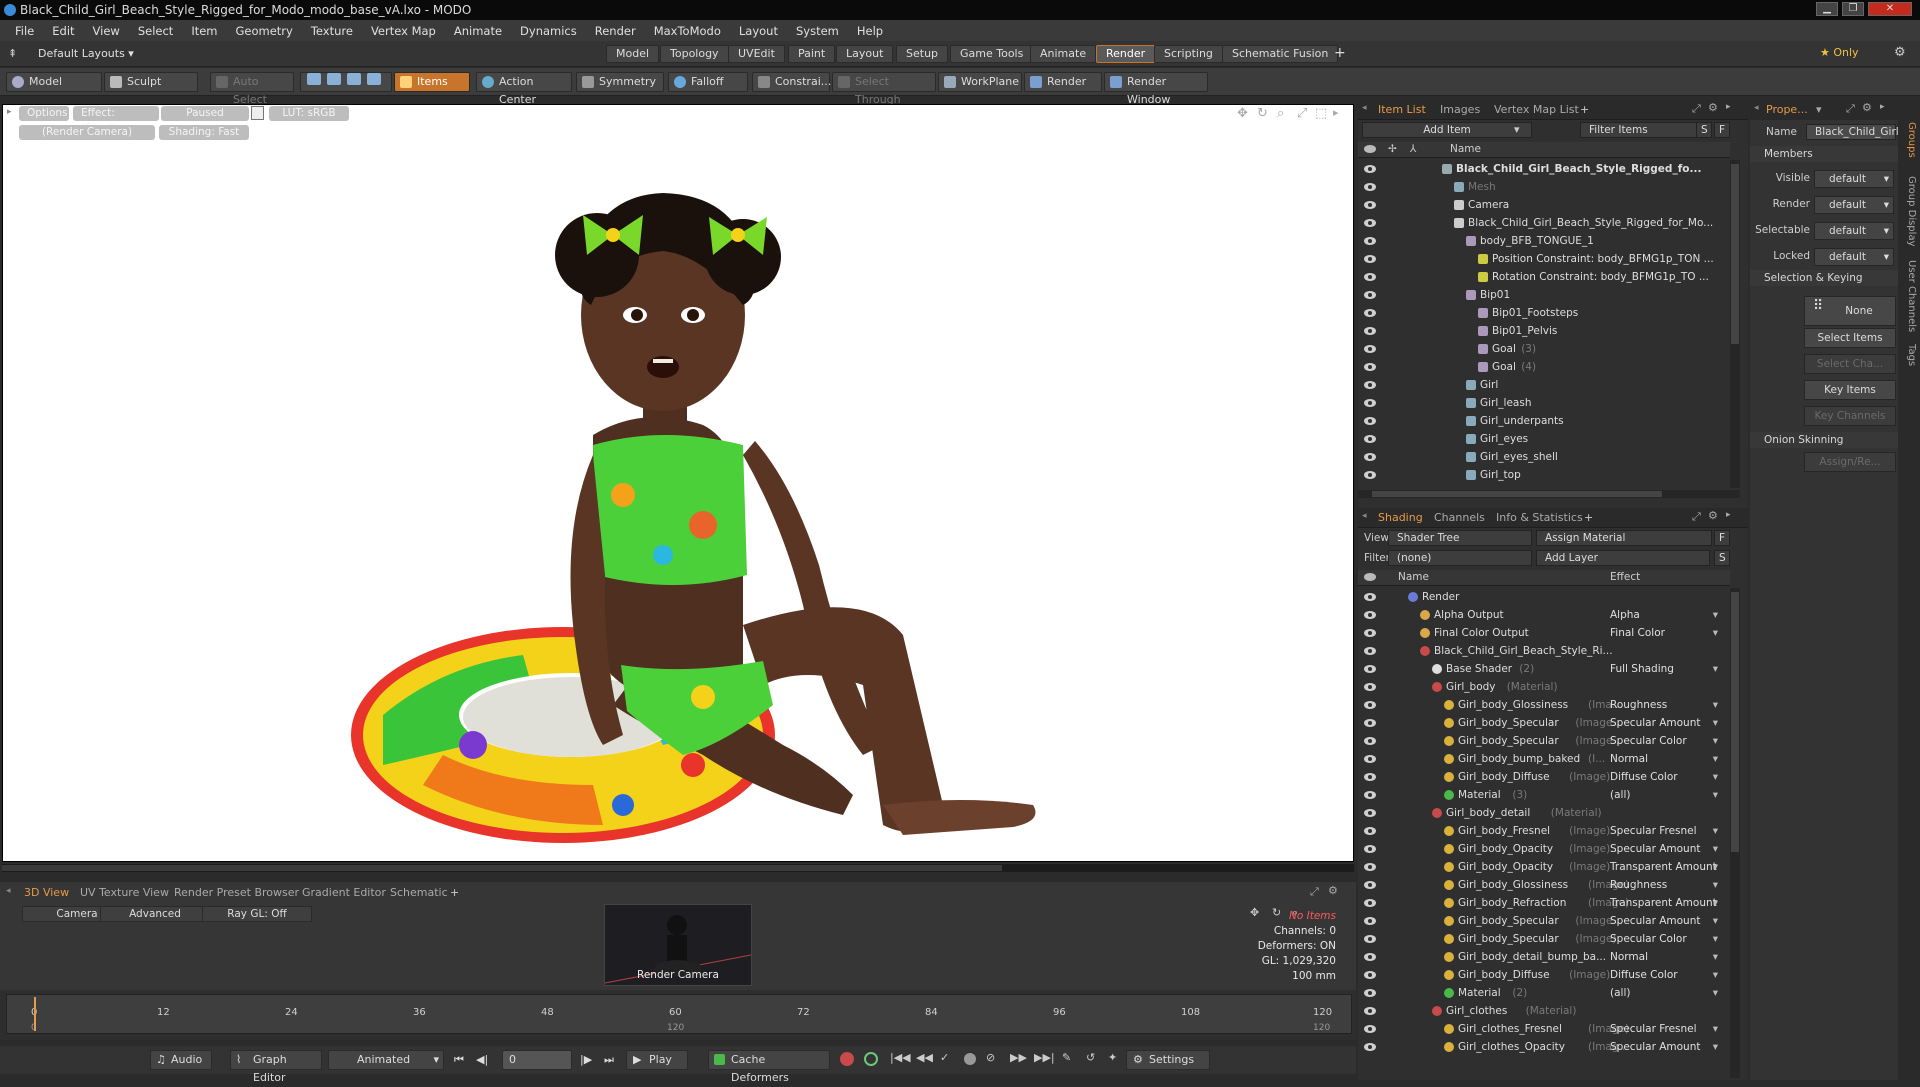 This screenshot has width=1920, height=1087. What do you see at coordinates (1543, 795) in the screenshot?
I see `shader-tree-row: Material (3) (all)` at bounding box center [1543, 795].